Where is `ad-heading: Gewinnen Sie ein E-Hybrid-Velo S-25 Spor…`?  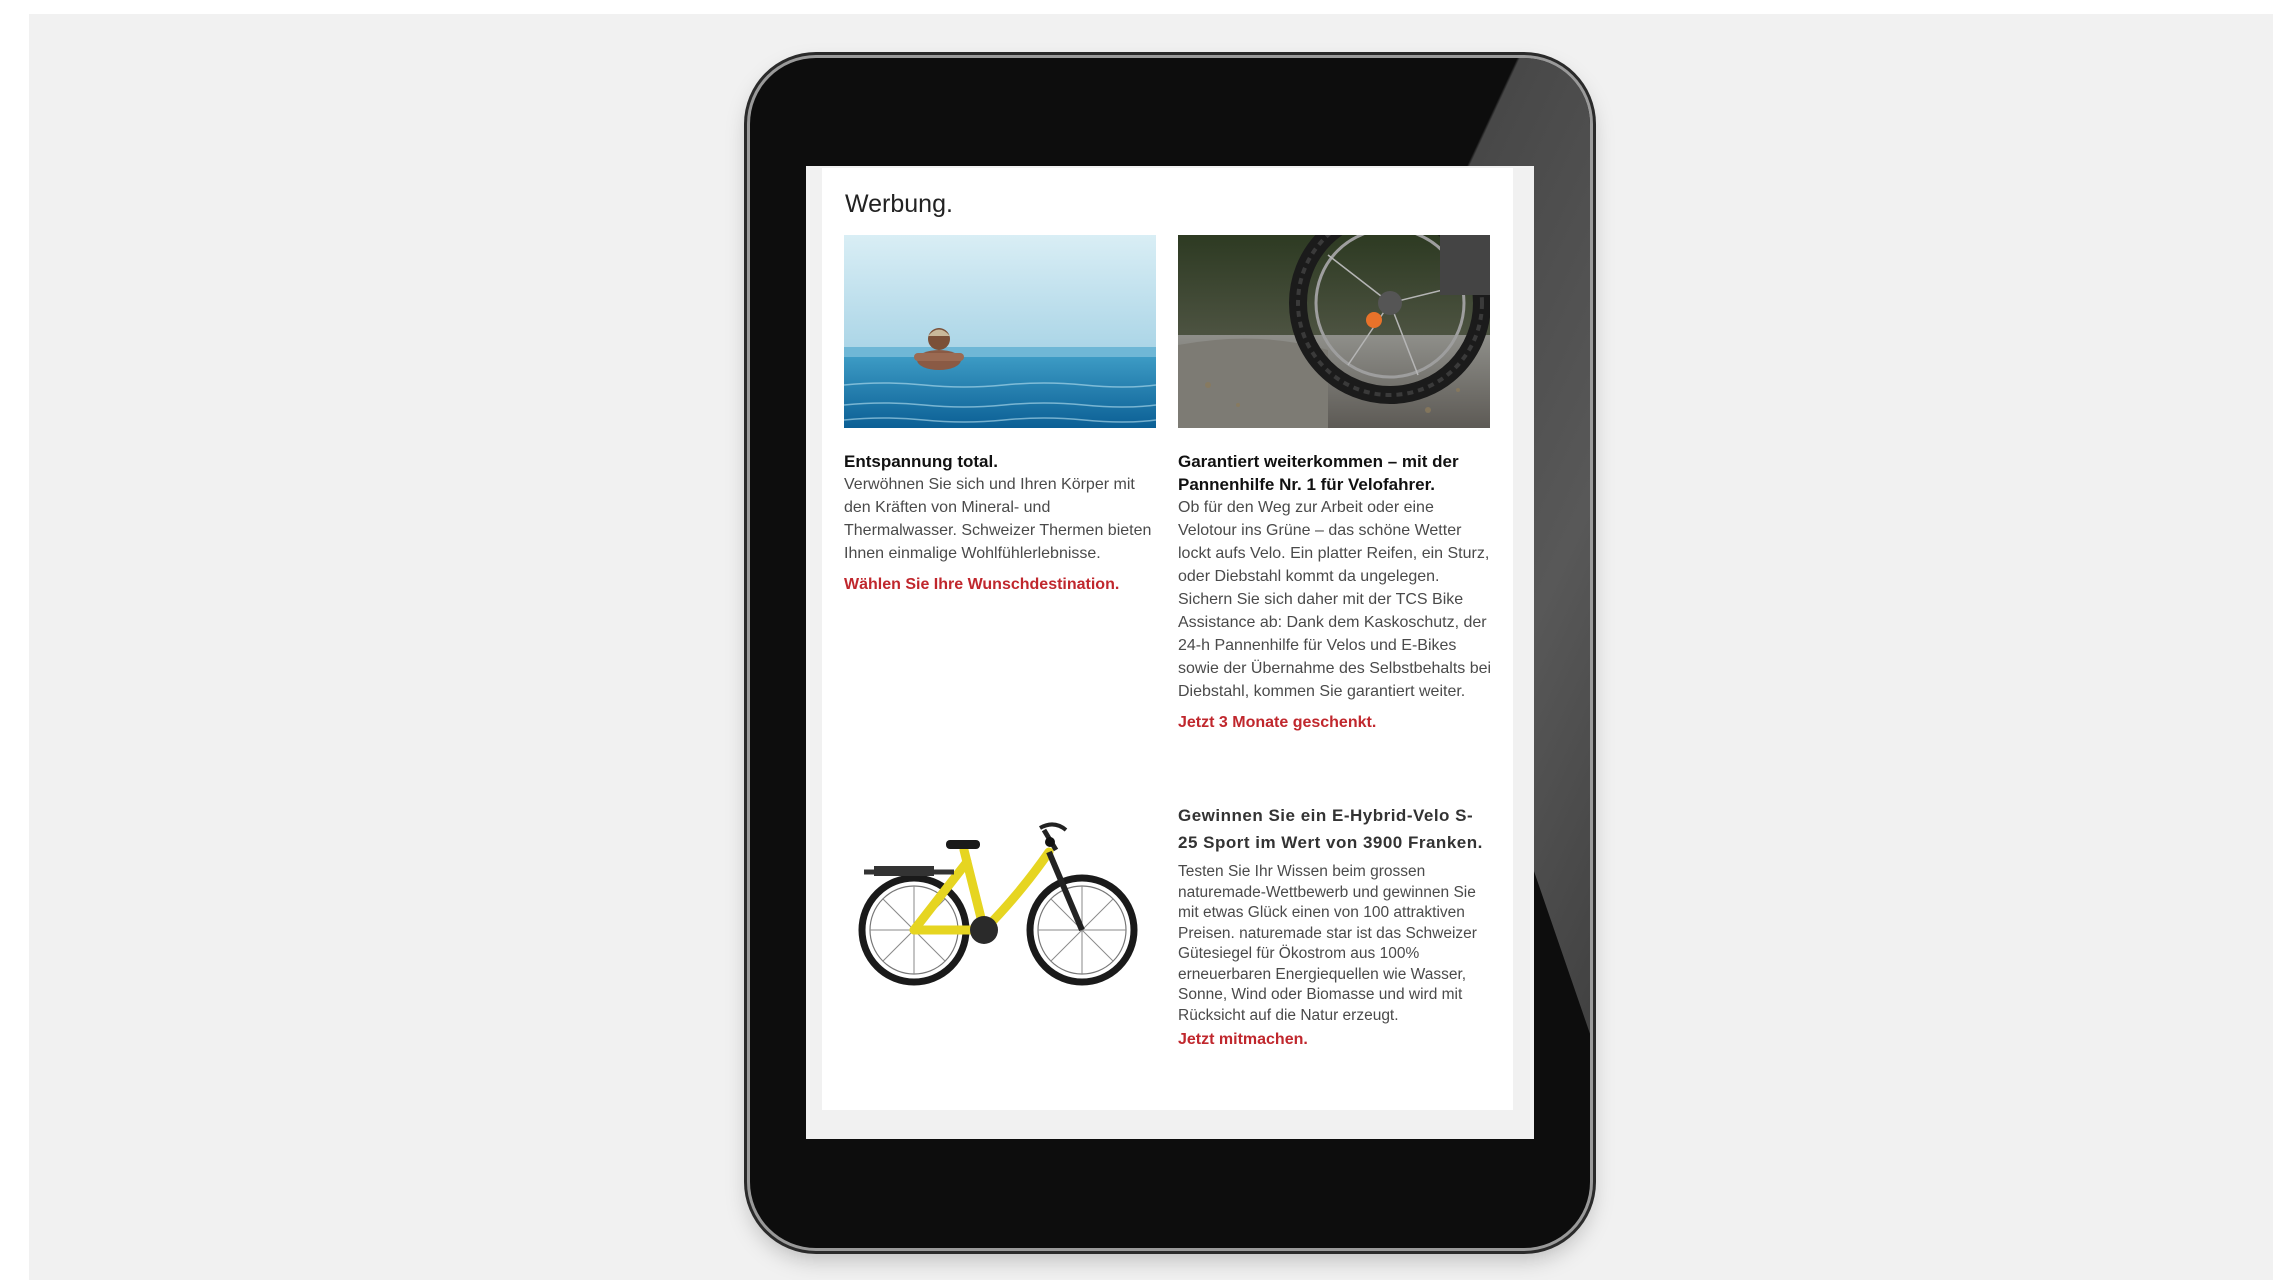 ad-heading: Gewinnen Sie ein E-Hybrid-Velo S-25 Spor… is located at coordinates (1330, 829).